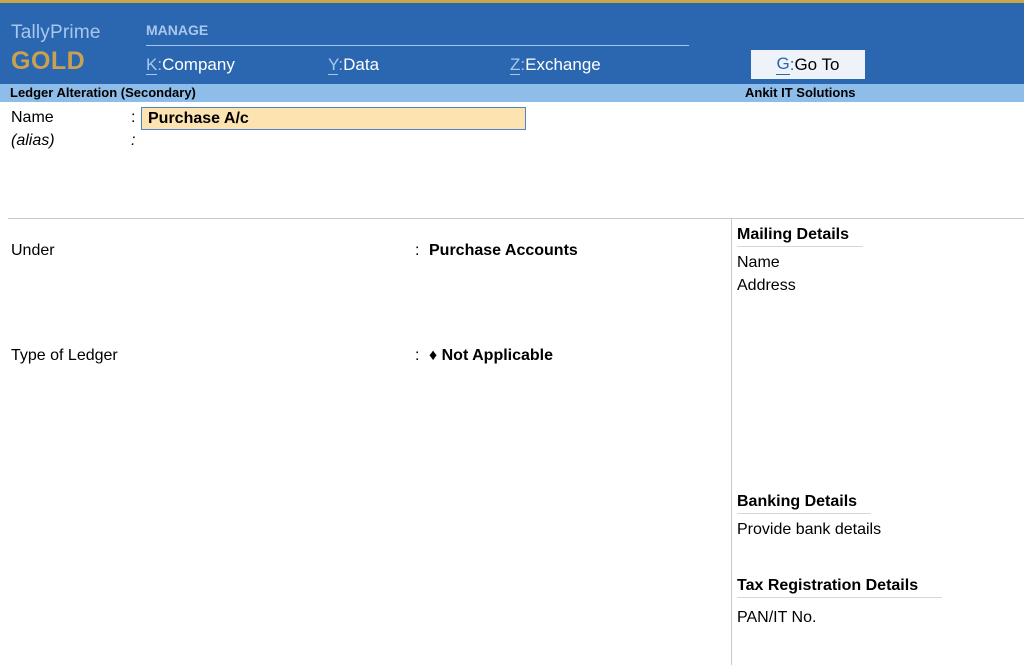 This screenshot has width=1024, height=665. Describe the element at coordinates (32, 117) in the screenshot. I see `name-label: Name` at that location.